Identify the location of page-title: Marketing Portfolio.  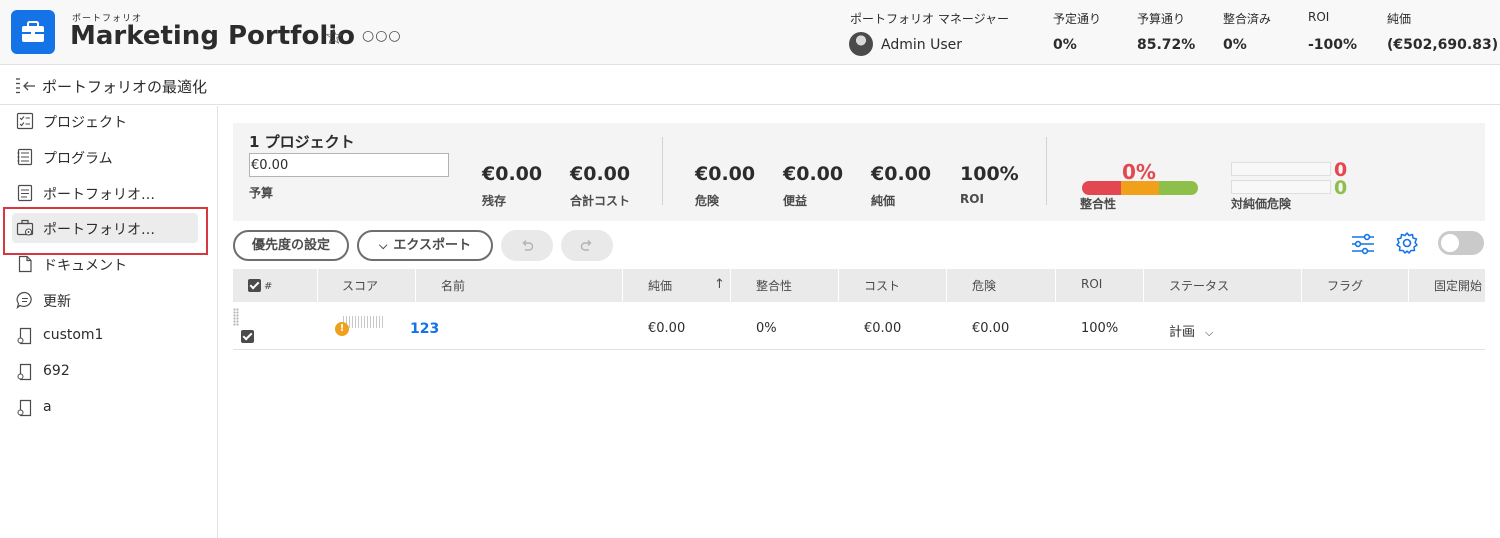
(213, 36).